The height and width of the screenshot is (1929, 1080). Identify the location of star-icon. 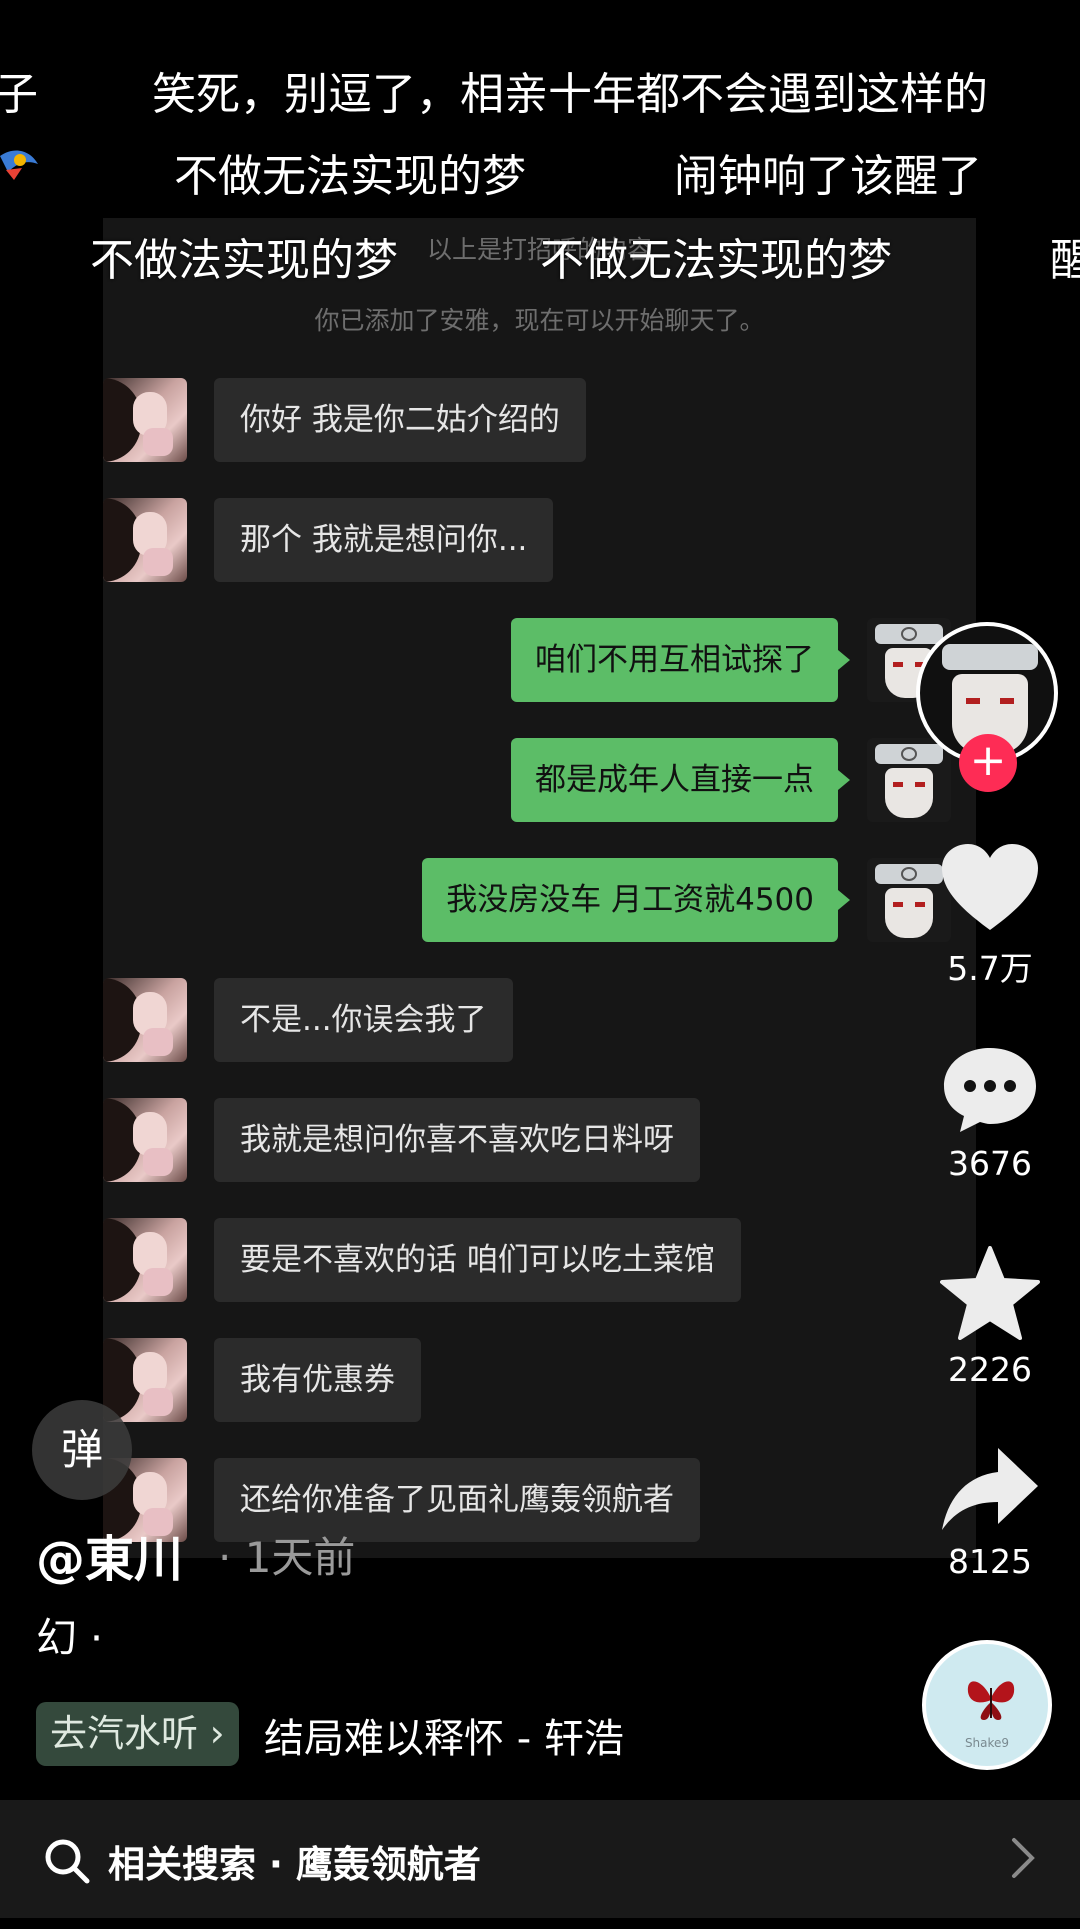
(990, 1293).